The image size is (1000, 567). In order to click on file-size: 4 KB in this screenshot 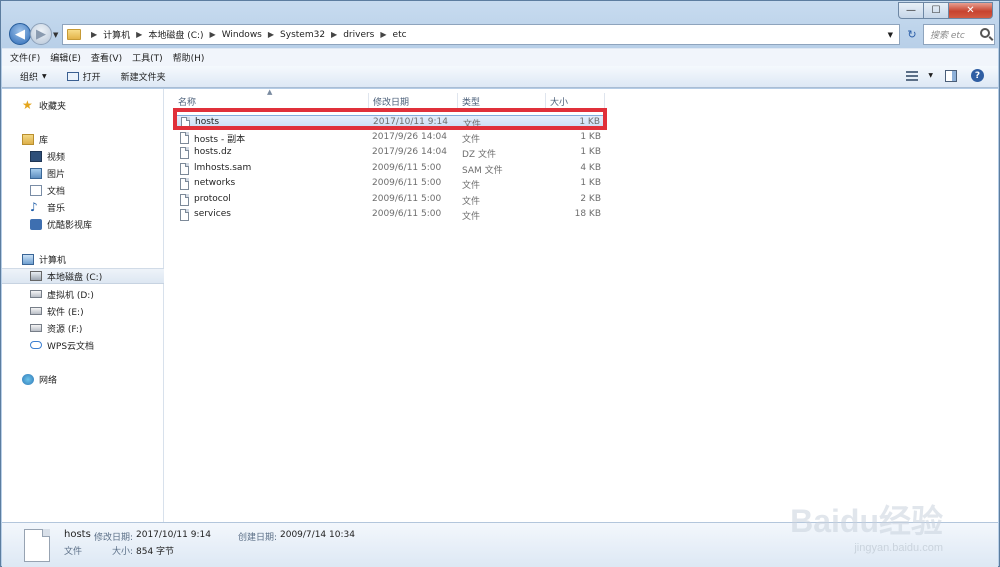, I will do `click(590, 168)`.